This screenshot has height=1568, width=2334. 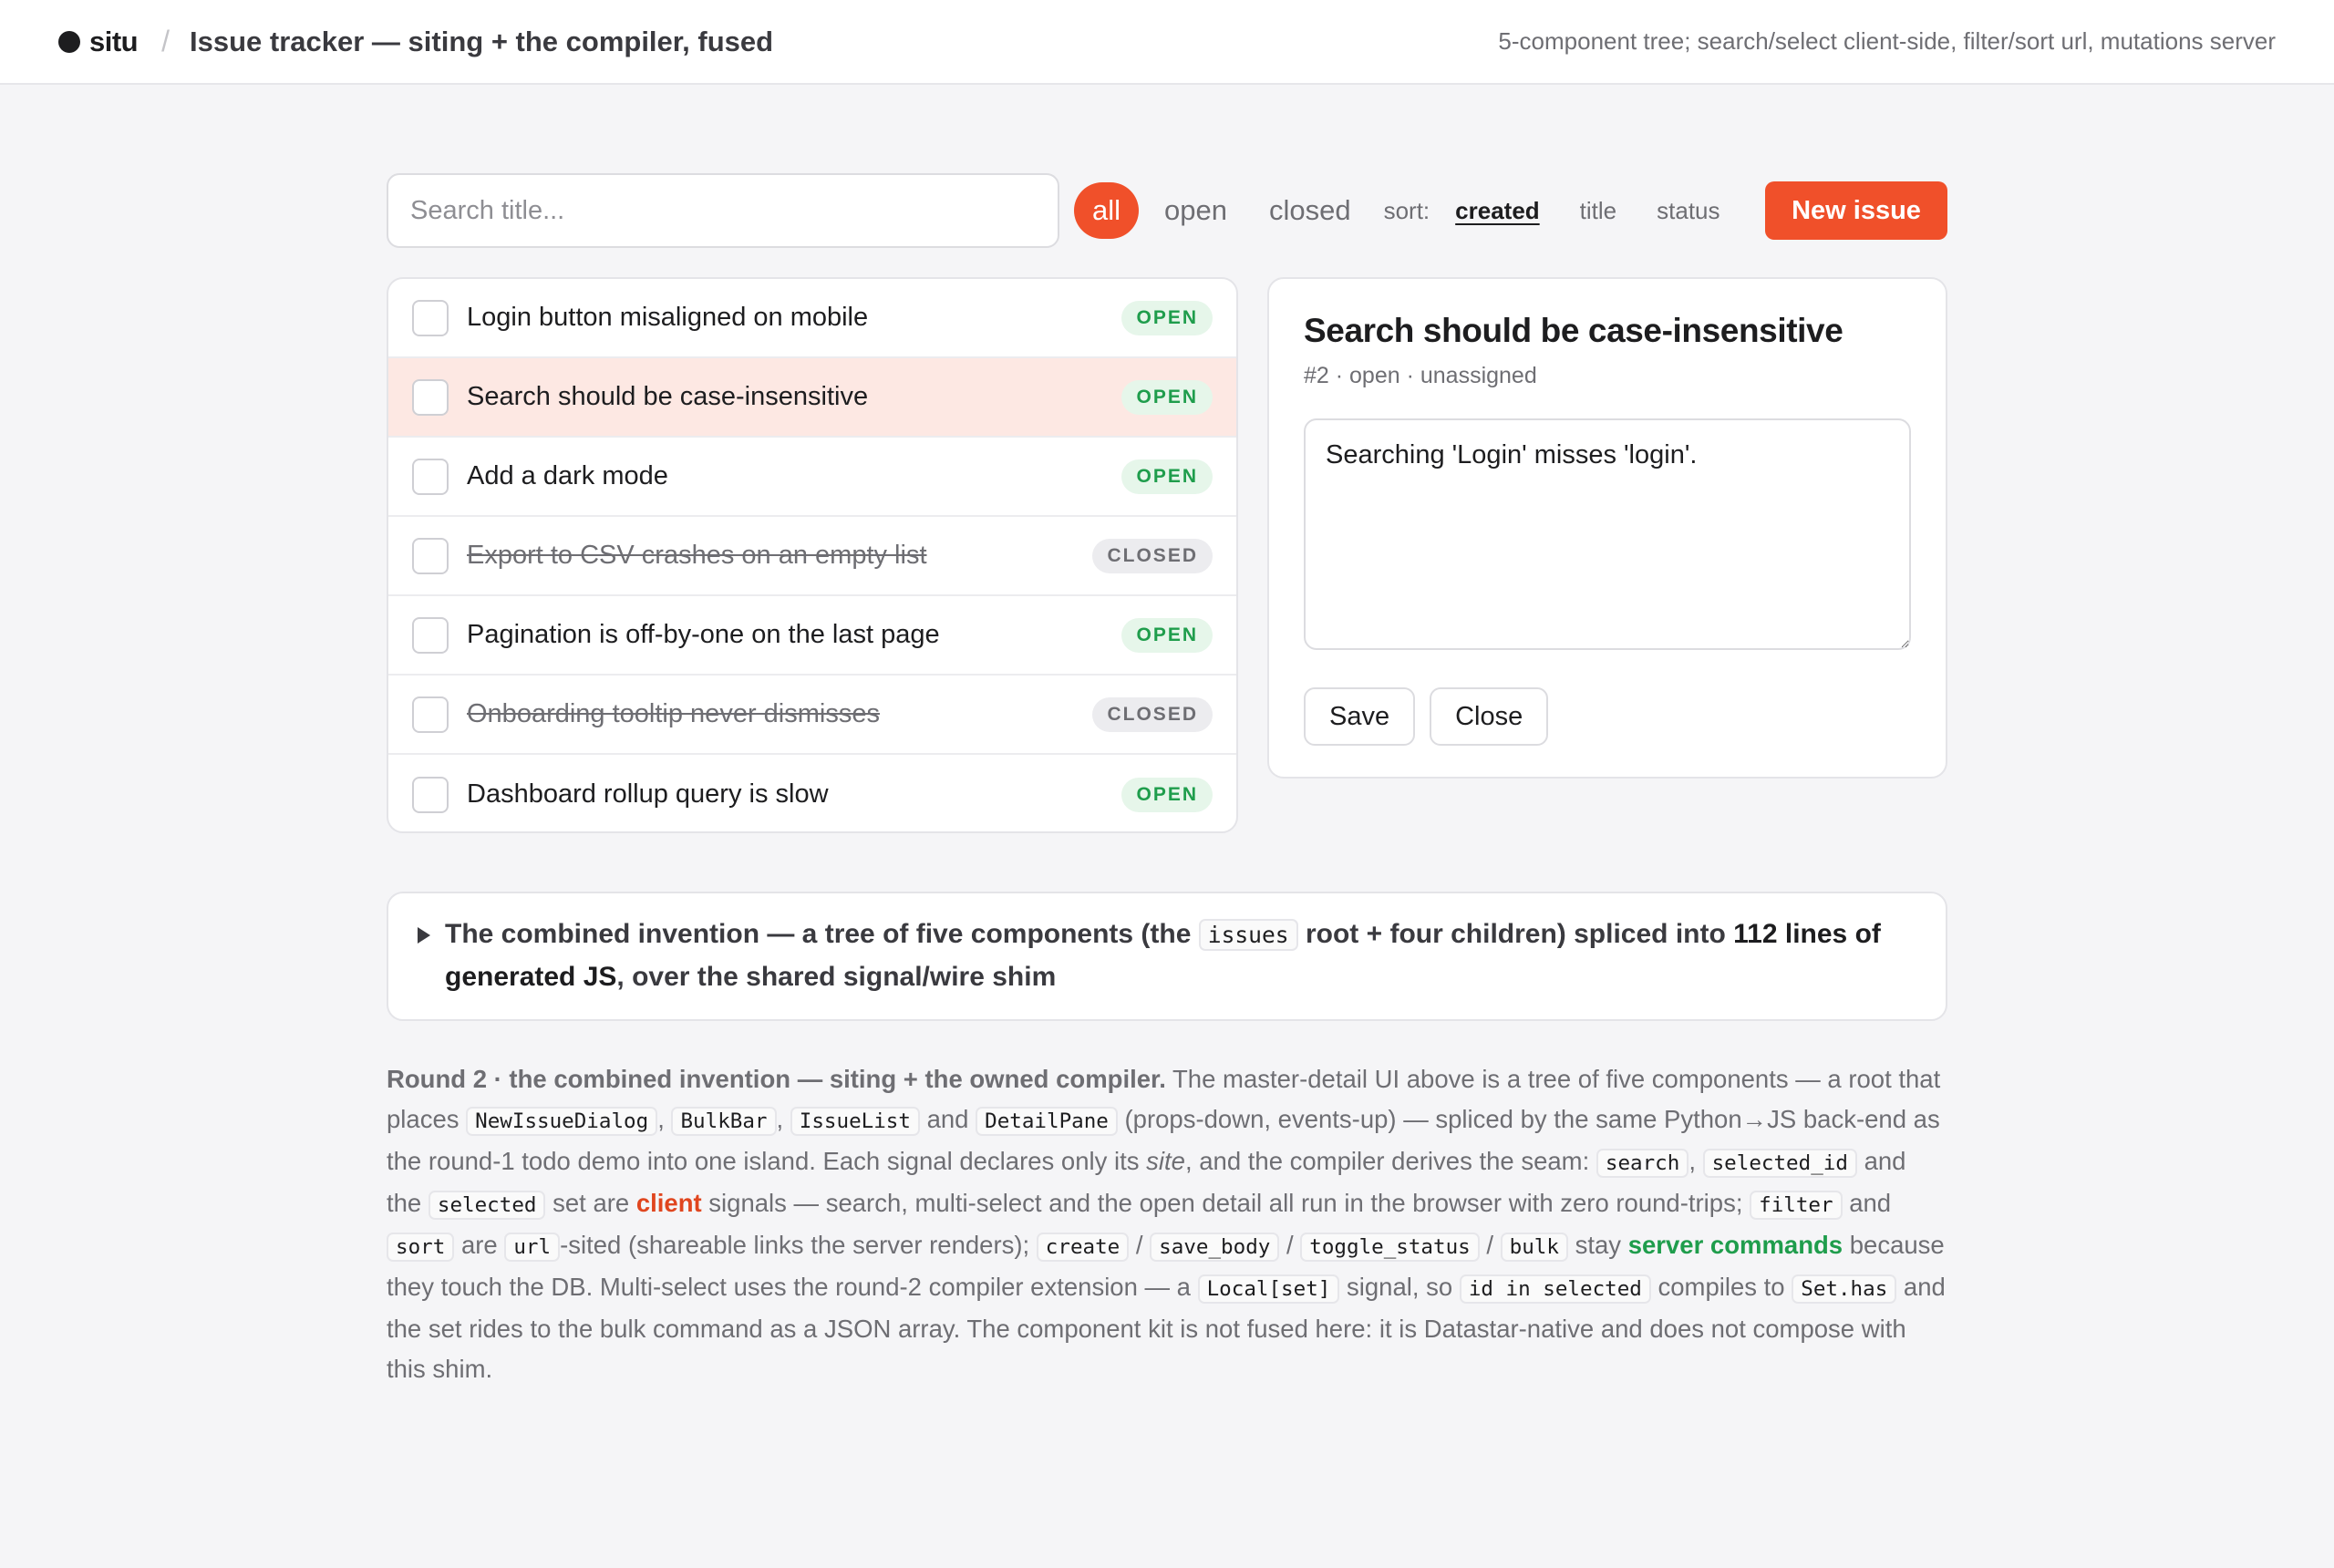 What do you see at coordinates (668, 317) in the screenshot?
I see `issue-title: Login button misaligned on mobile` at bounding box center [668, 317].